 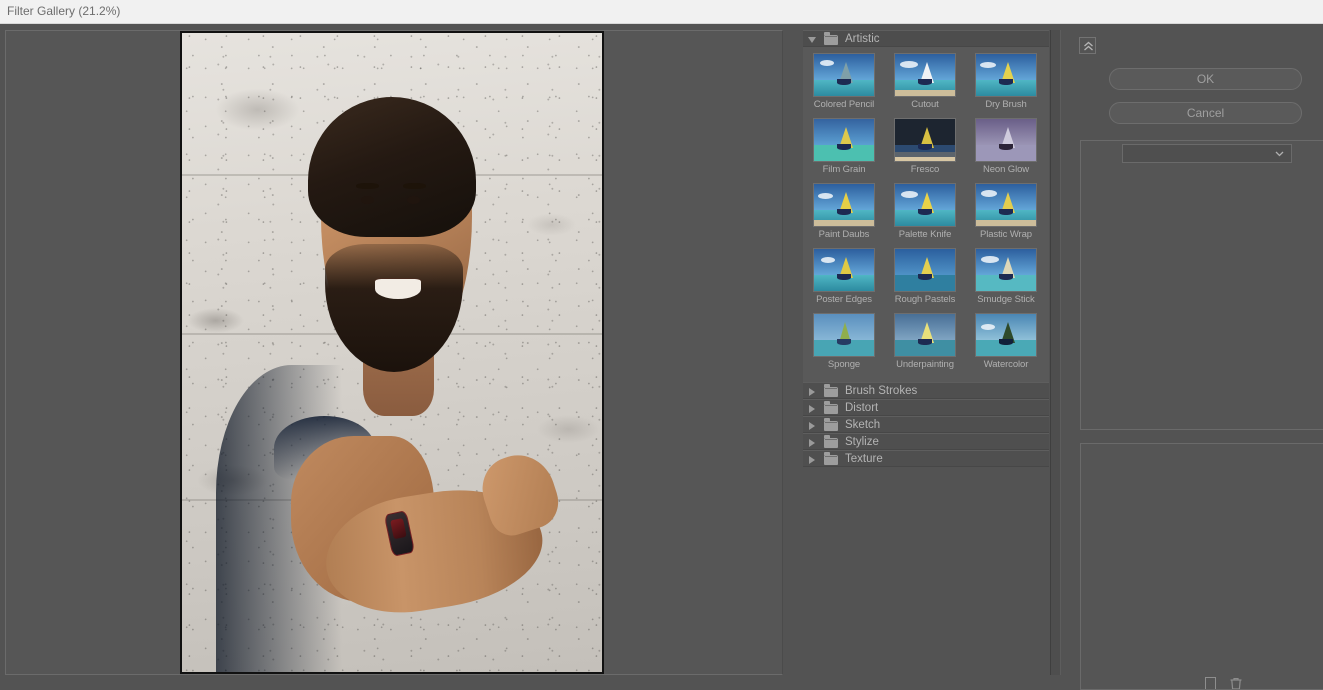 I want to click on page-title: Filter Gallery (21.2%), so click(x=64, y=11).